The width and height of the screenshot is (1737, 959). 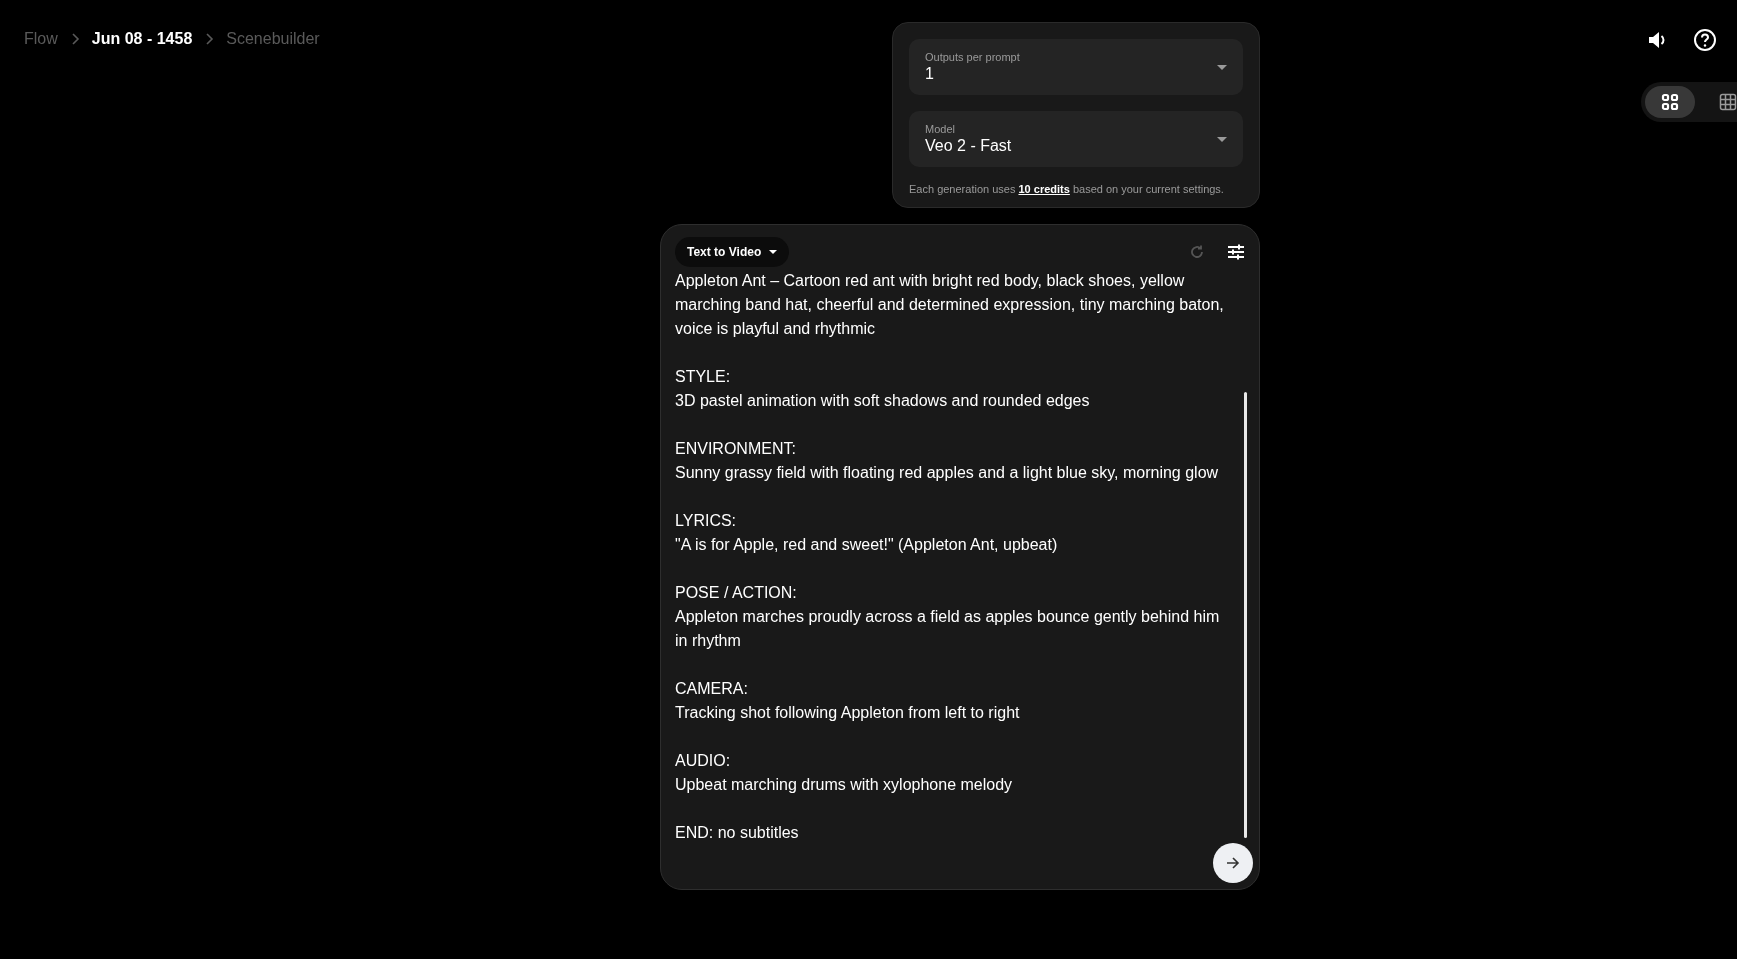 What do you see at coordinates (1245, 615) in the screenshot?
I see `scrollbar-thumb` at bounding box center [1245, 615].